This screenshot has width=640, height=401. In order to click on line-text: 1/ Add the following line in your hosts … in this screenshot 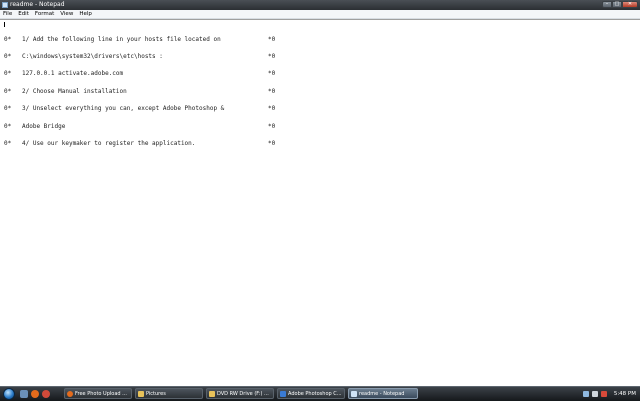, I will do `click(121, 39)`.